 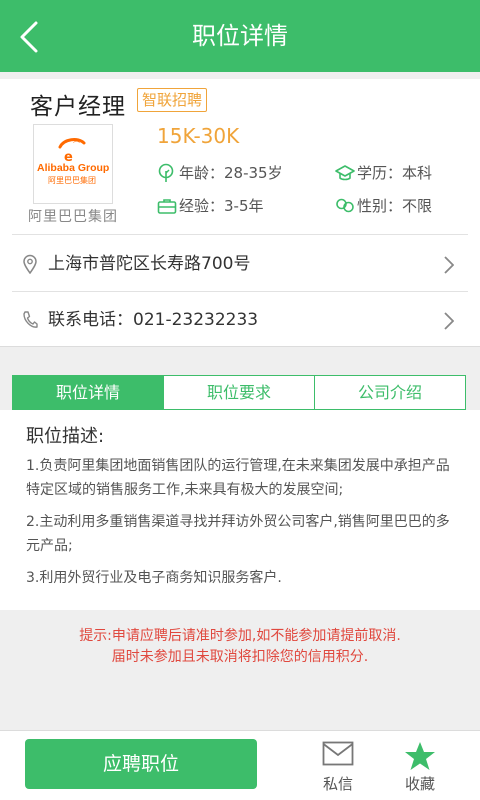 I want to click on source-badge: 智联招聘, so click(x=172, y=100).